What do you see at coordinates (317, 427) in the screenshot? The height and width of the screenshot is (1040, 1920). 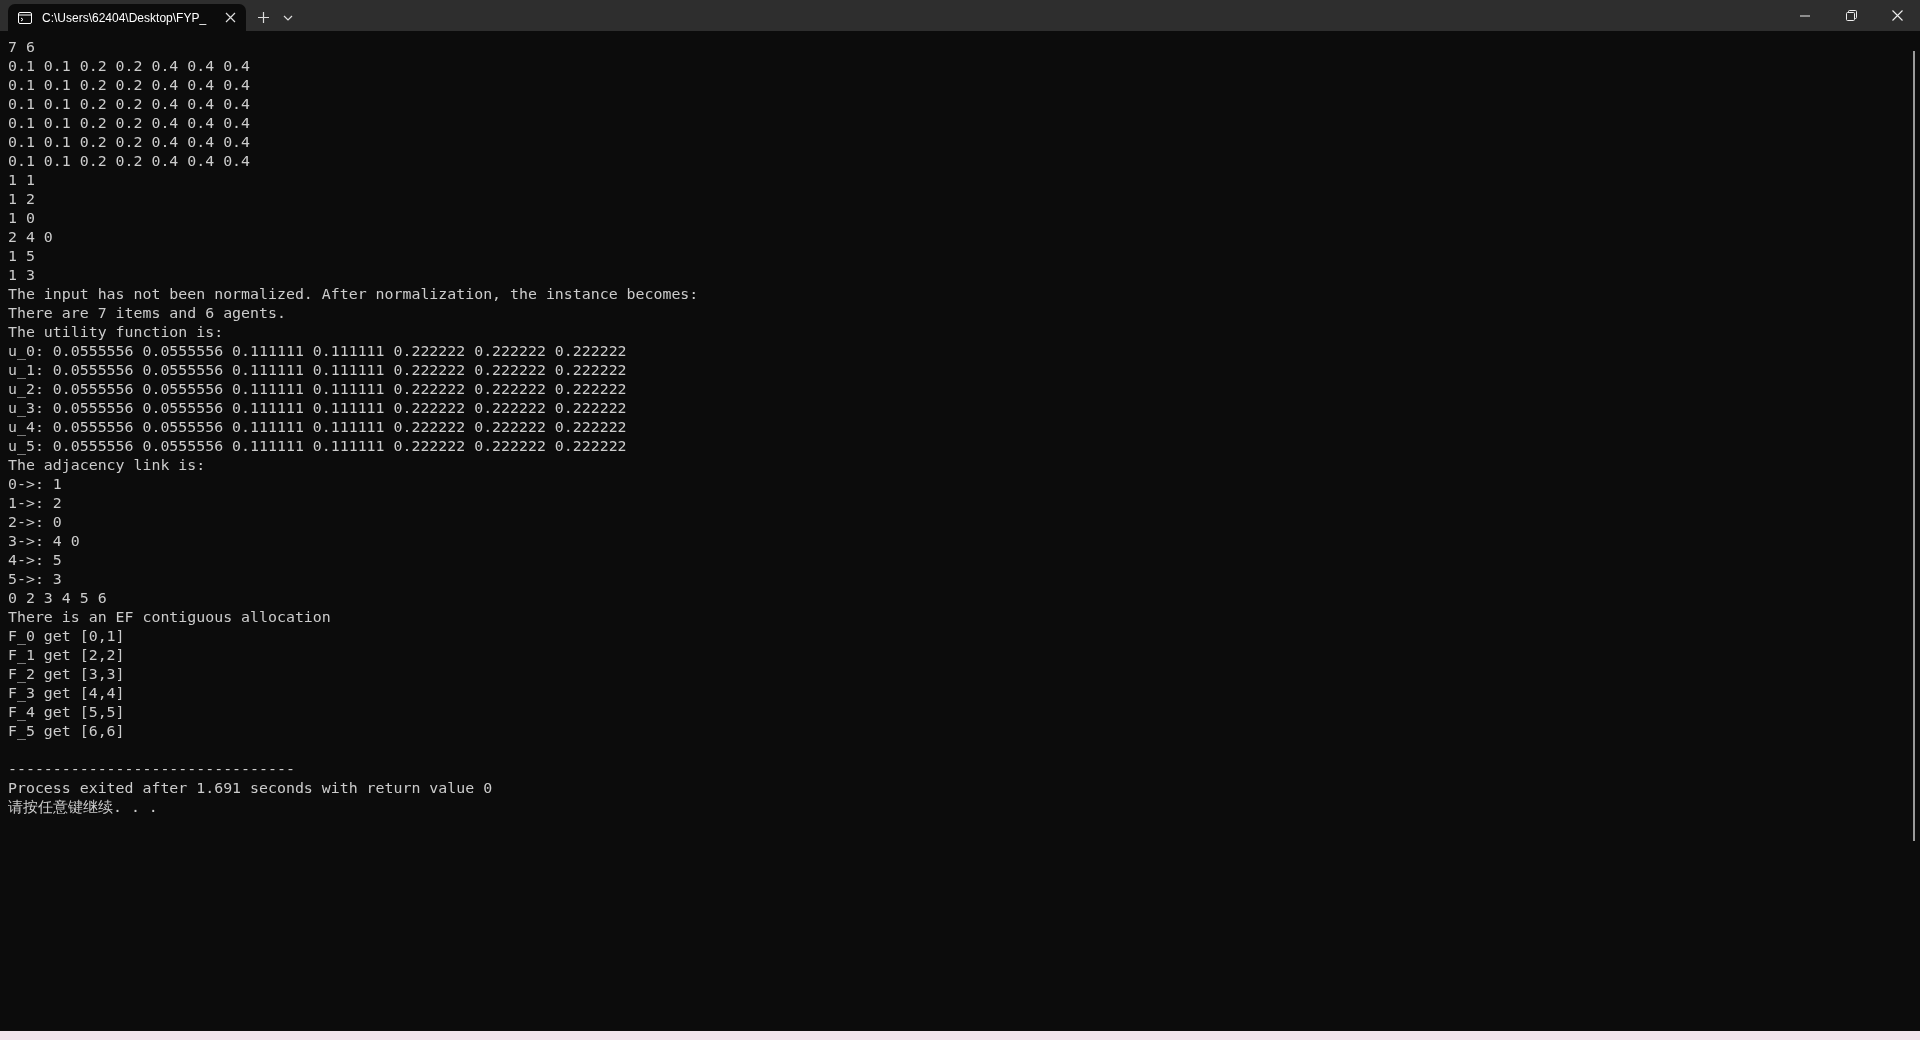 I see `console-line: u_4: 0.0555556 0.0555556 0.111111 0.111111 0.222222 0.222222 0.222222` at bounding box center [317, 427].